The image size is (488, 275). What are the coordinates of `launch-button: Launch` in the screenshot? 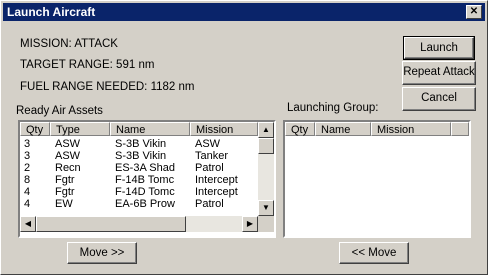 It's located at (439, 48).